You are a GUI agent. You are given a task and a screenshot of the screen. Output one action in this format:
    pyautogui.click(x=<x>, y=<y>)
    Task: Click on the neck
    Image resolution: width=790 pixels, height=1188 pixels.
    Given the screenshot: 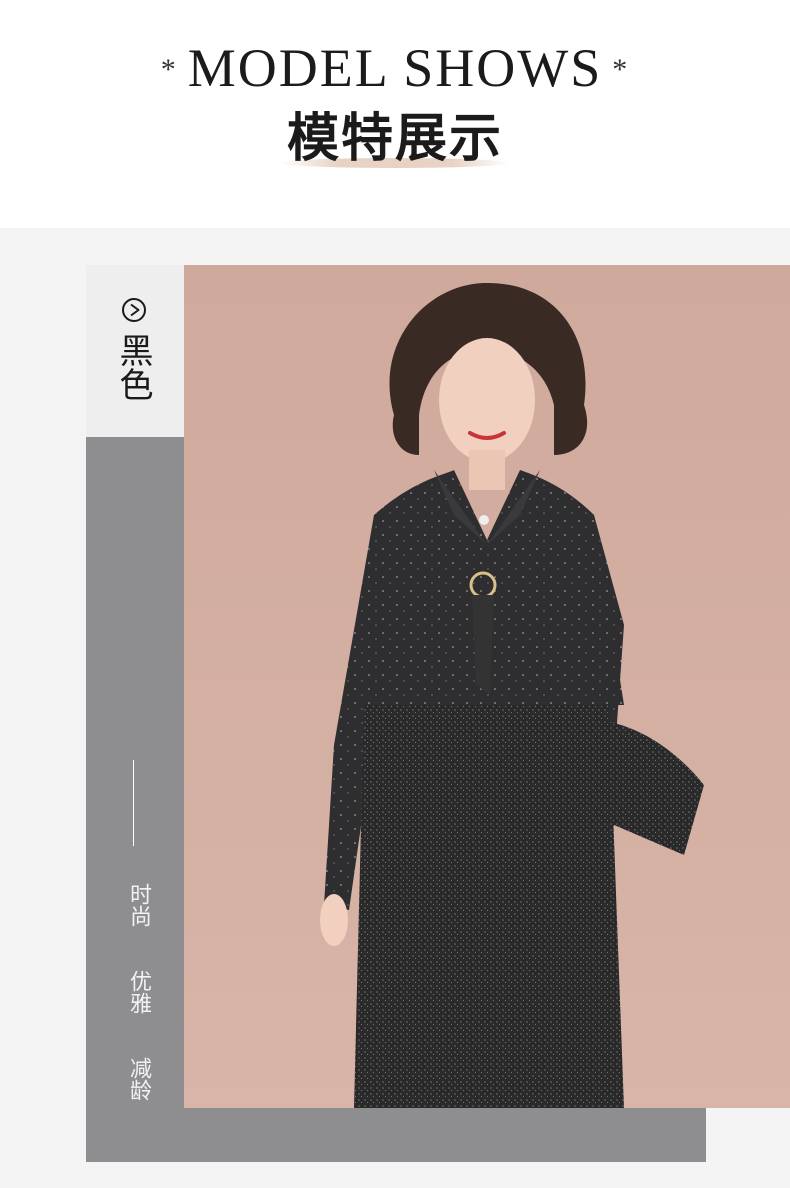 What is the action you would take?
    pyautogui.click(x=487, y=470)
    